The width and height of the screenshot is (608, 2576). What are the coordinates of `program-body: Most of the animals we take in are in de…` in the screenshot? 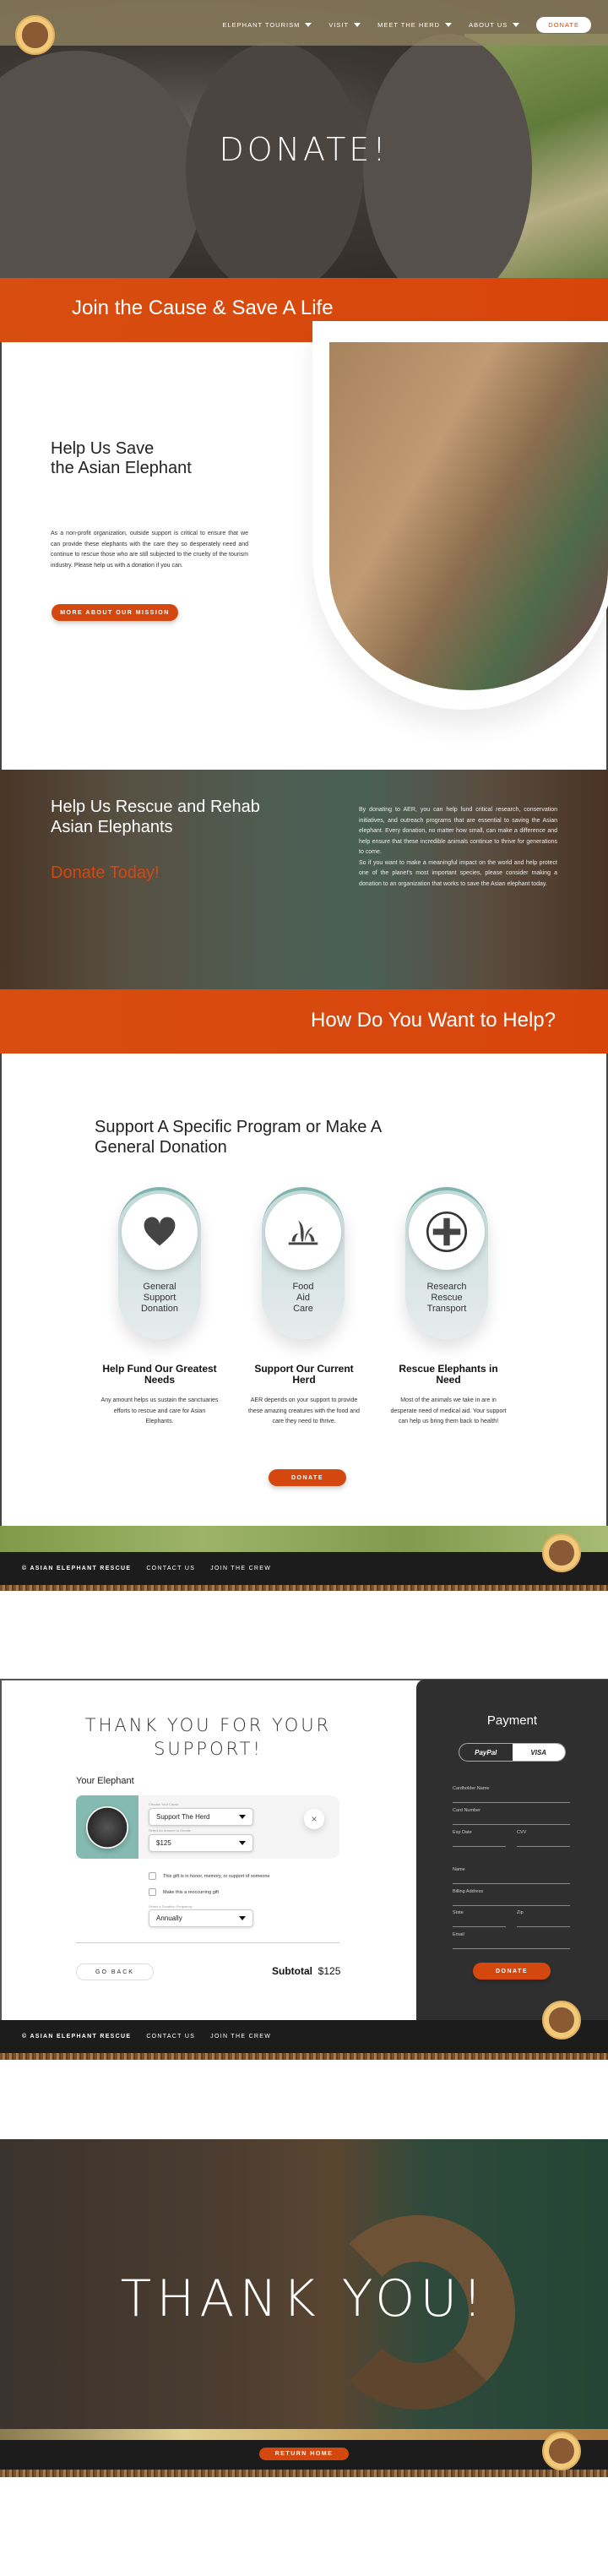 It's located at (448, 1410).